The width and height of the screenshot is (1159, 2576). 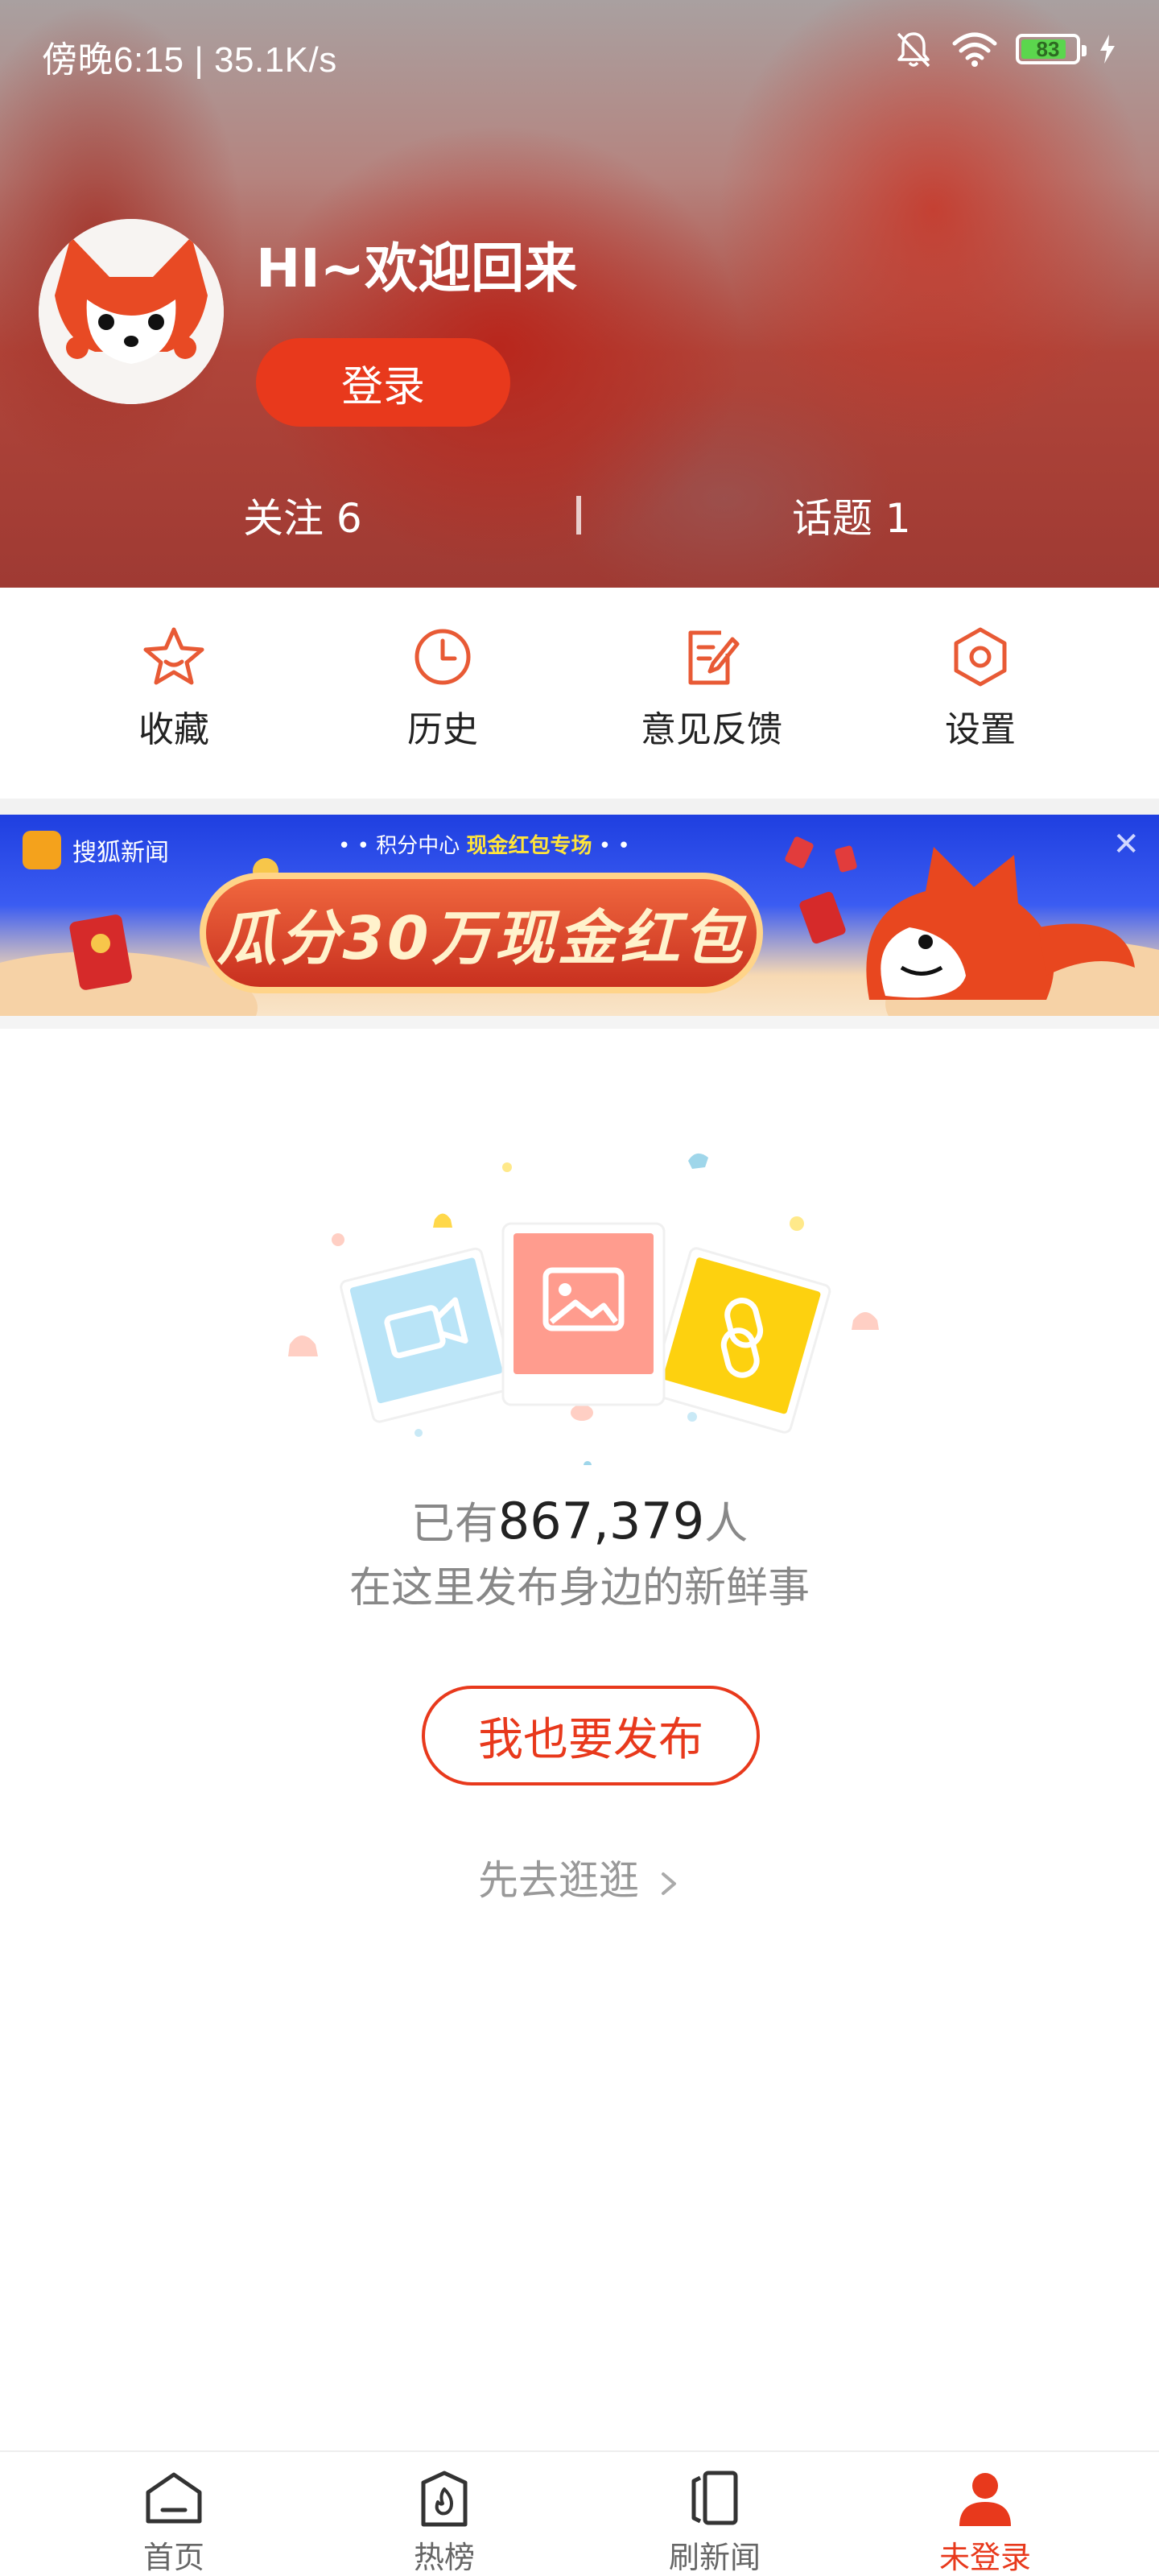 I want to click on status-bar: 傍晚6:15 | 35.1K/s 83, so click(x=579, y=53).